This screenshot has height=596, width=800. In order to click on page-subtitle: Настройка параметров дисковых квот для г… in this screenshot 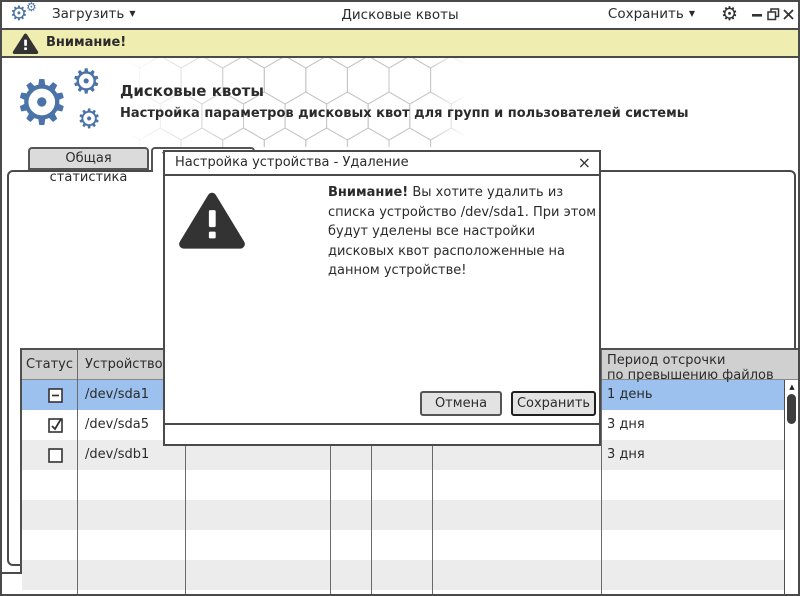, I will do `click(404, 113)`.